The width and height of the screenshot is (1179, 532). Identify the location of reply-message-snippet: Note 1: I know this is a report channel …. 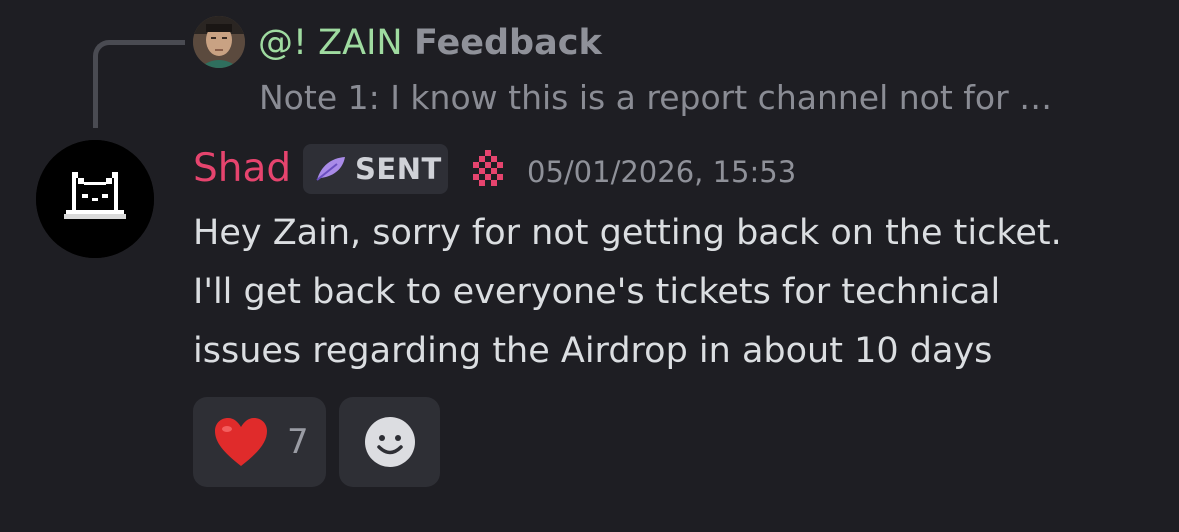
(655, 98).